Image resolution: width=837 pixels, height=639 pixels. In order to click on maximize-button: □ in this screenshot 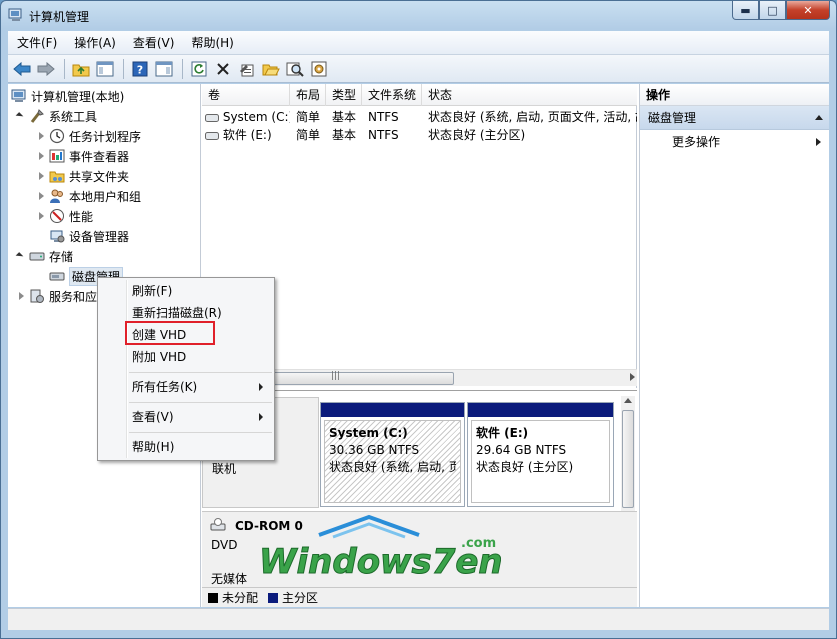, I will do `click(772, 10)`.